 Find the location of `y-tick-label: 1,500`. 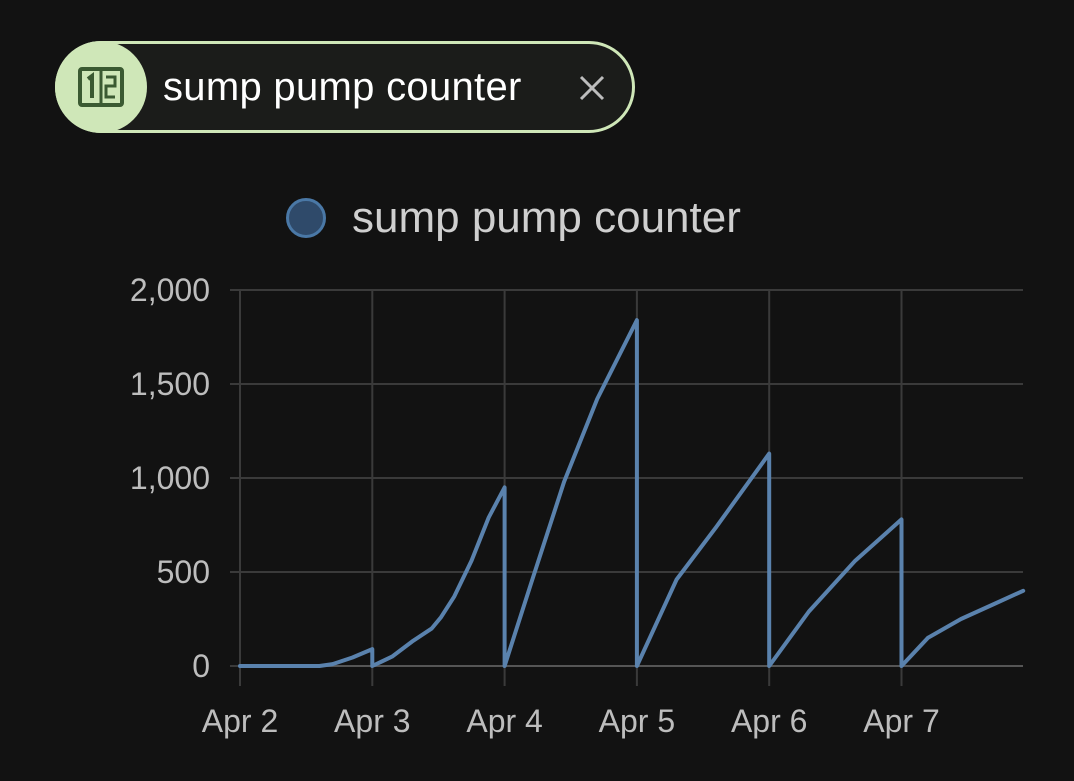

y-tick-label: 1,500 is located at coordinates (170, 384).